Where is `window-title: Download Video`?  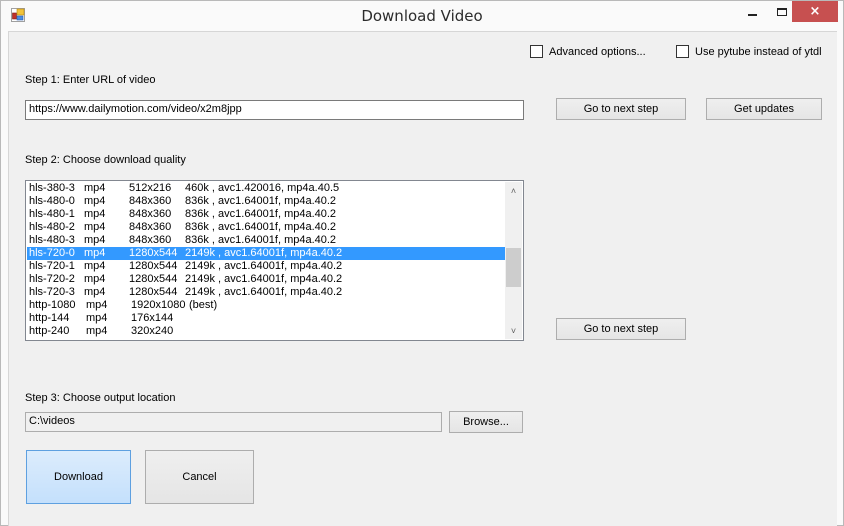
window-title: Download Video is located at coordinates (422, 16).